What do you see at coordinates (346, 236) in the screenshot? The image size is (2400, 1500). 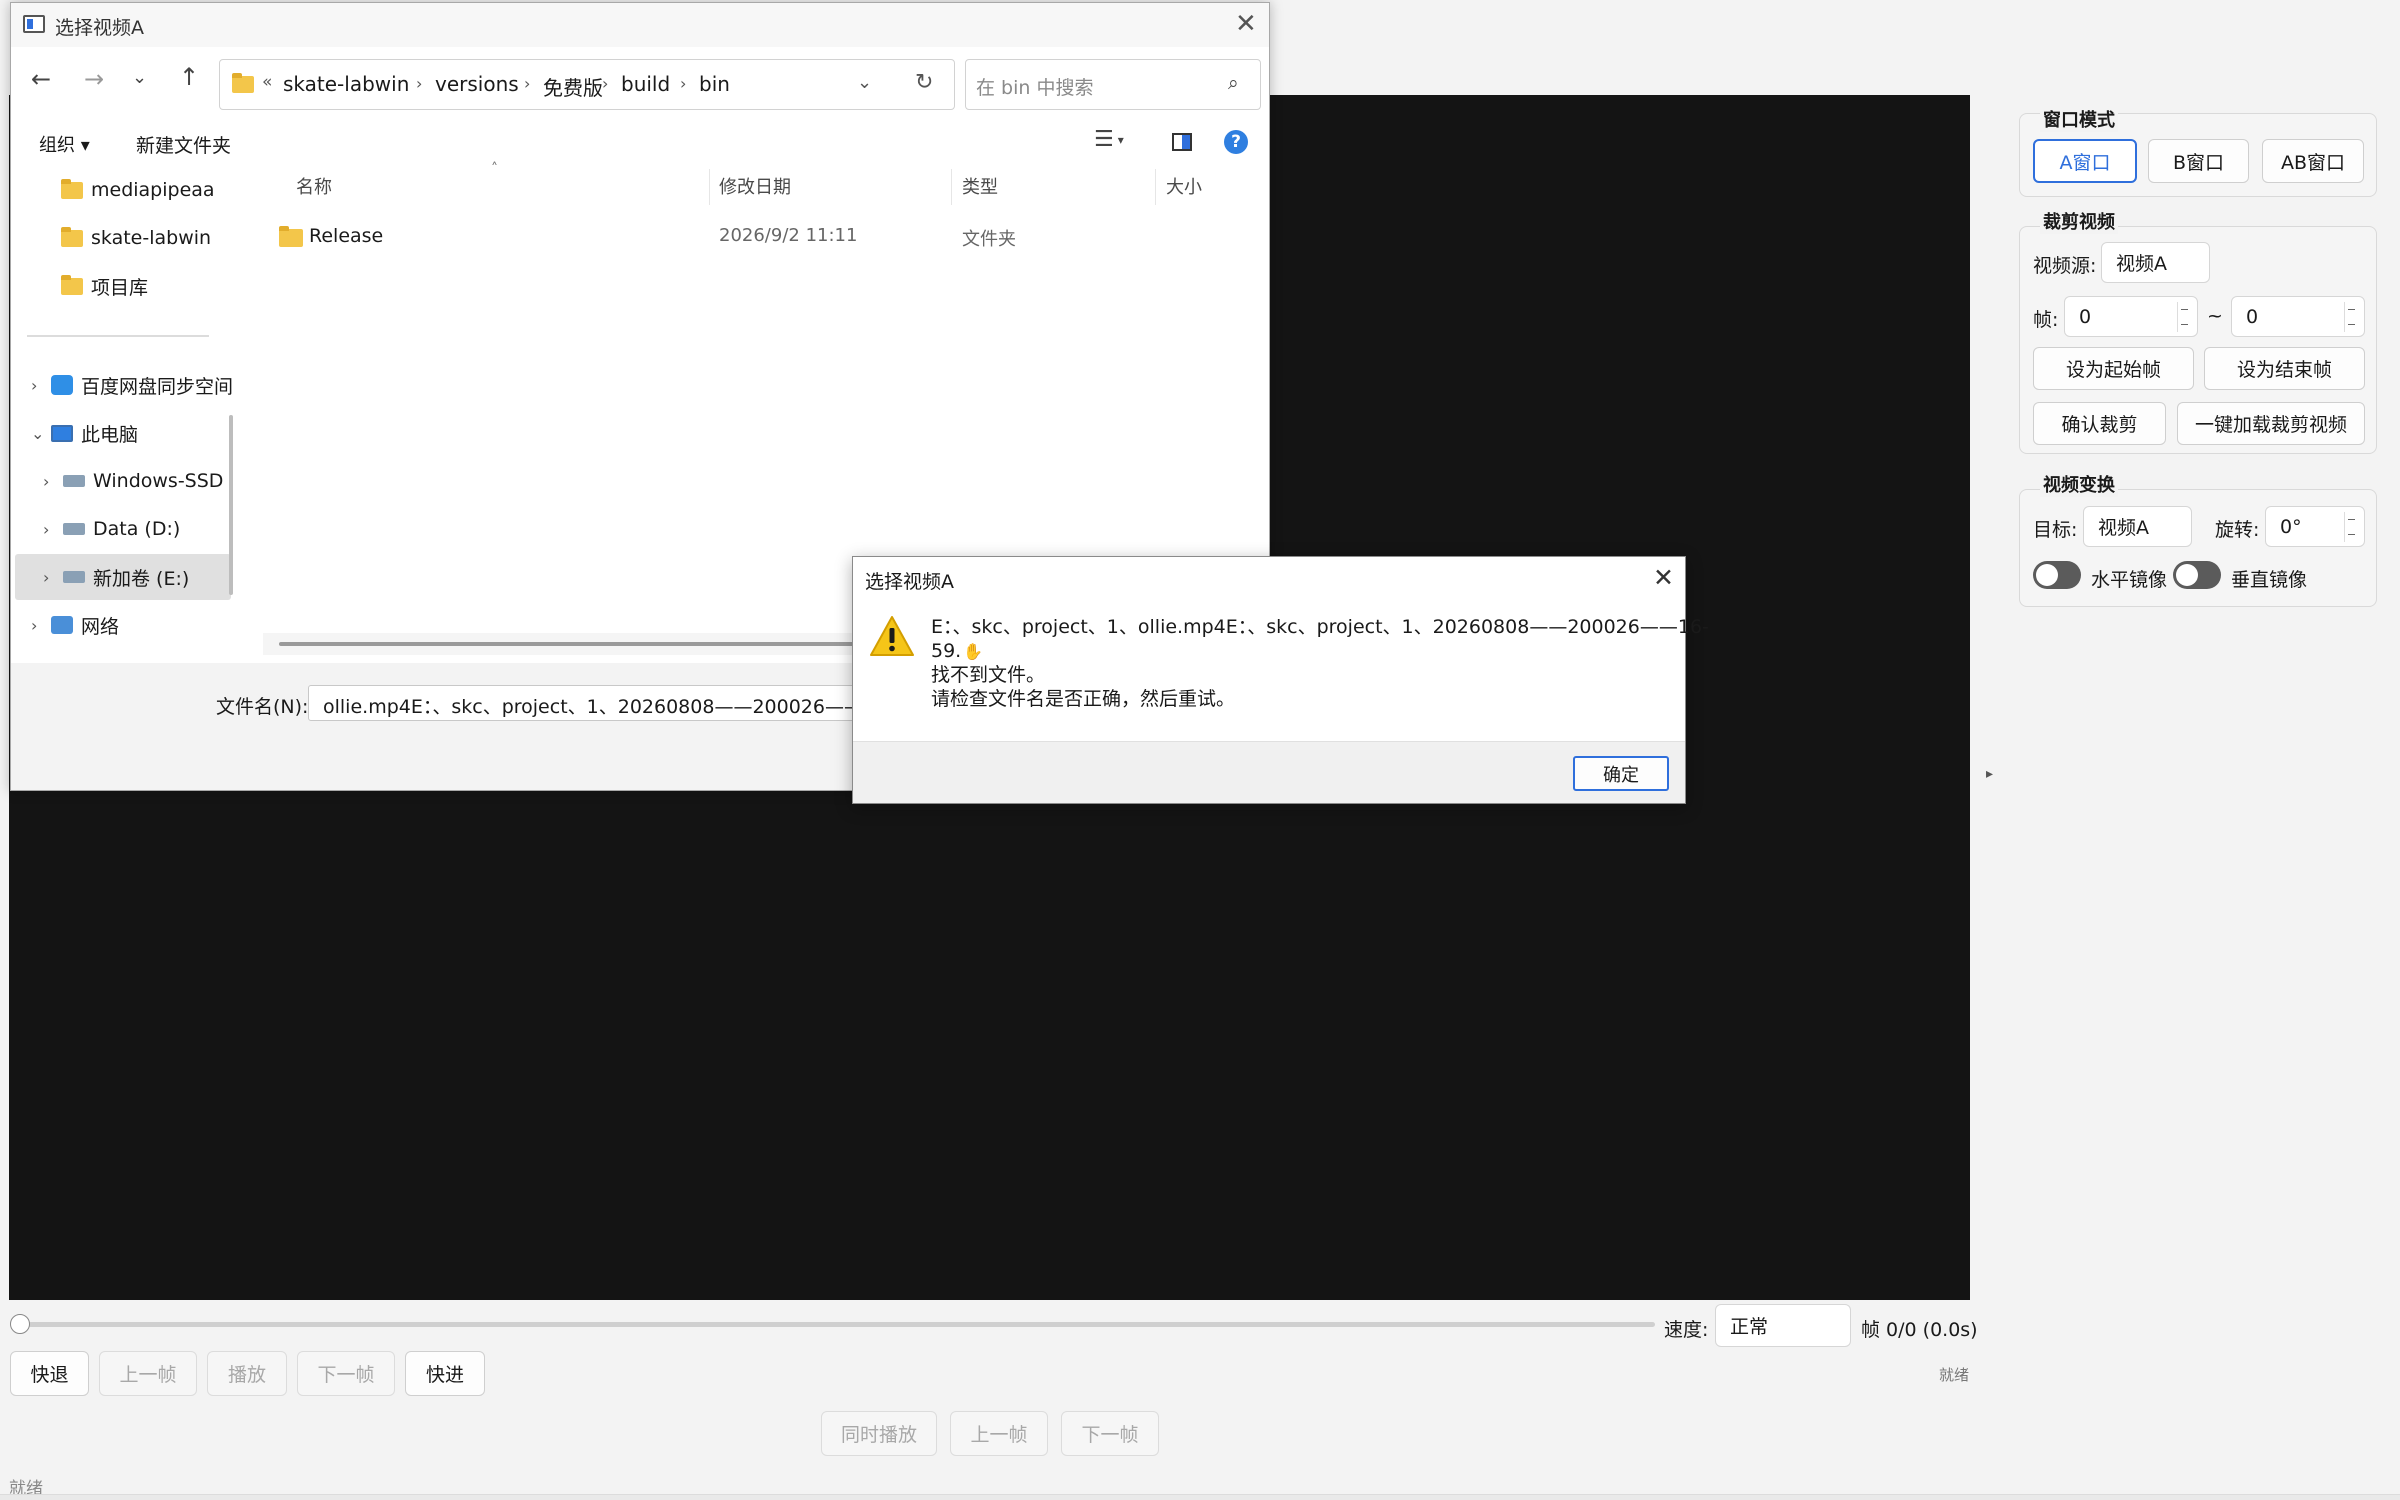 I see `file-name-cell: Release` at bounding box center [346, 236].